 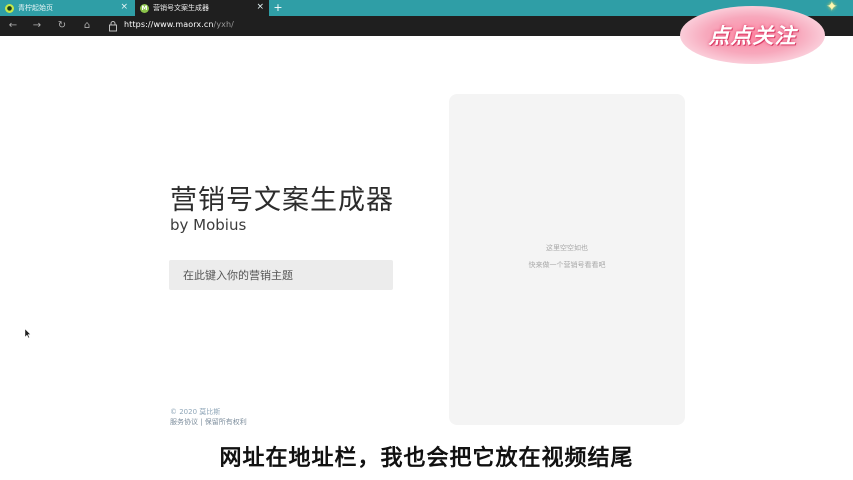 What do you see at coordinates (832, 7) in the screenshot?
I see `sparkle-icon: ✦` at bounding box center [832, 7].